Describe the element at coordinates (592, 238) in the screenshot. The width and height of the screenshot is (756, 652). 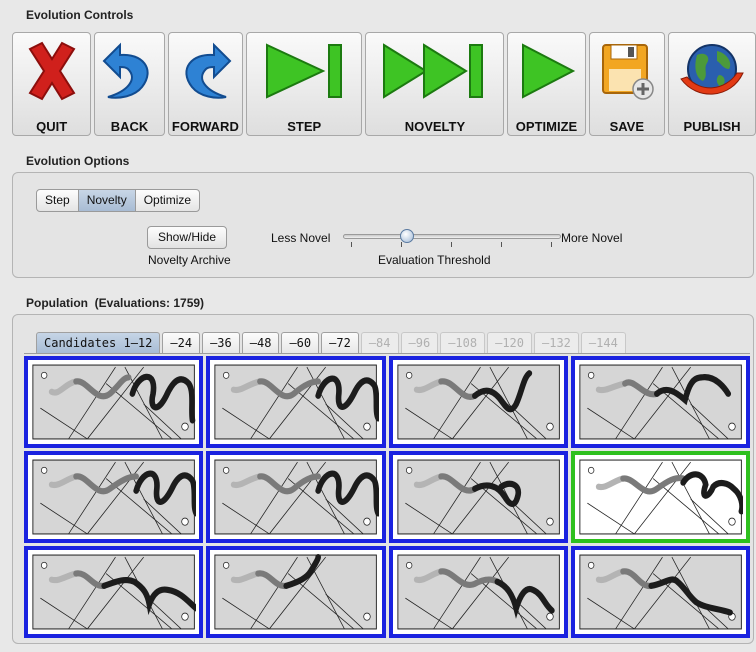
I see `more-novel-label: More Novel` at that location.